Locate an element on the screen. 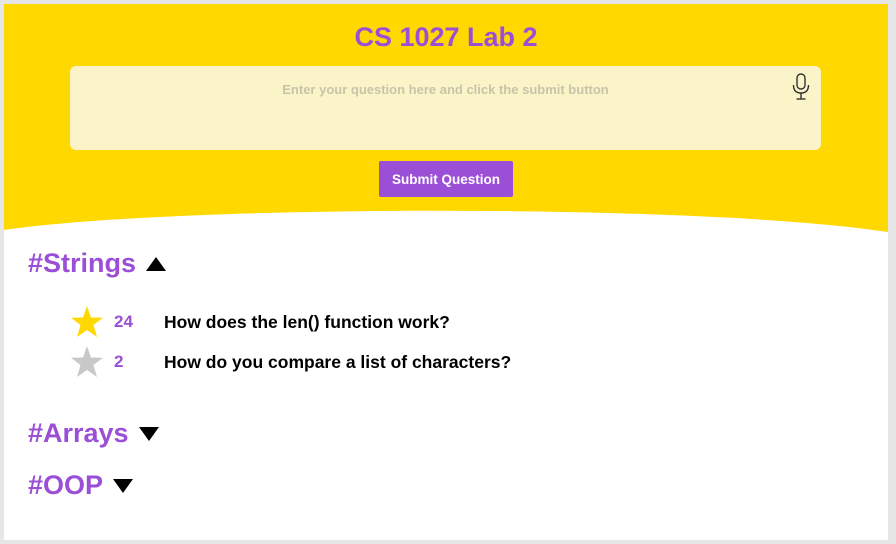 Image resolution: width=896 pixels, height=544 pixels. question-input is located at coordinates (445, 108).